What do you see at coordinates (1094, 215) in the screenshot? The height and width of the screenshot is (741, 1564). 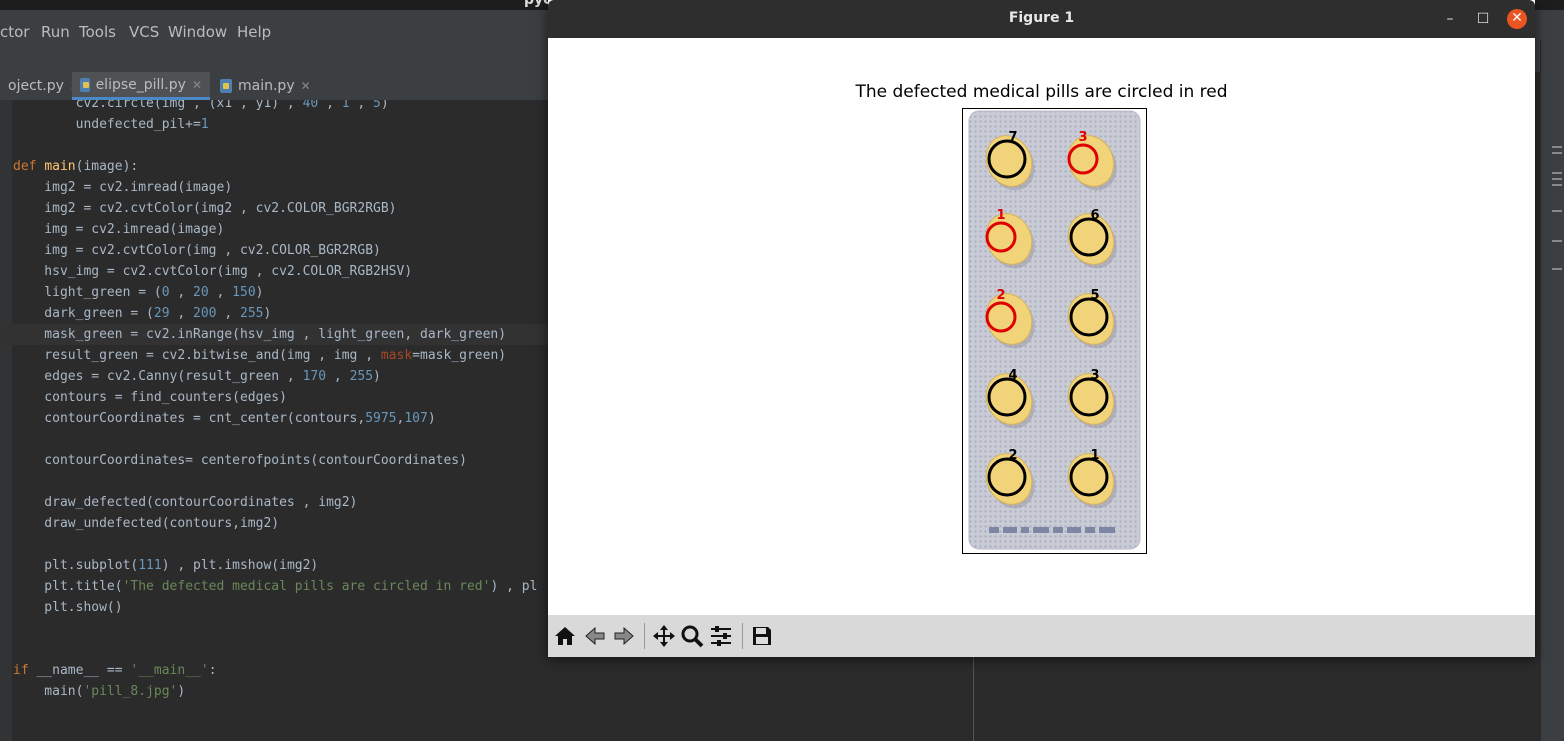 I see `pill-label: 6` at bounding box center [1094, 215].